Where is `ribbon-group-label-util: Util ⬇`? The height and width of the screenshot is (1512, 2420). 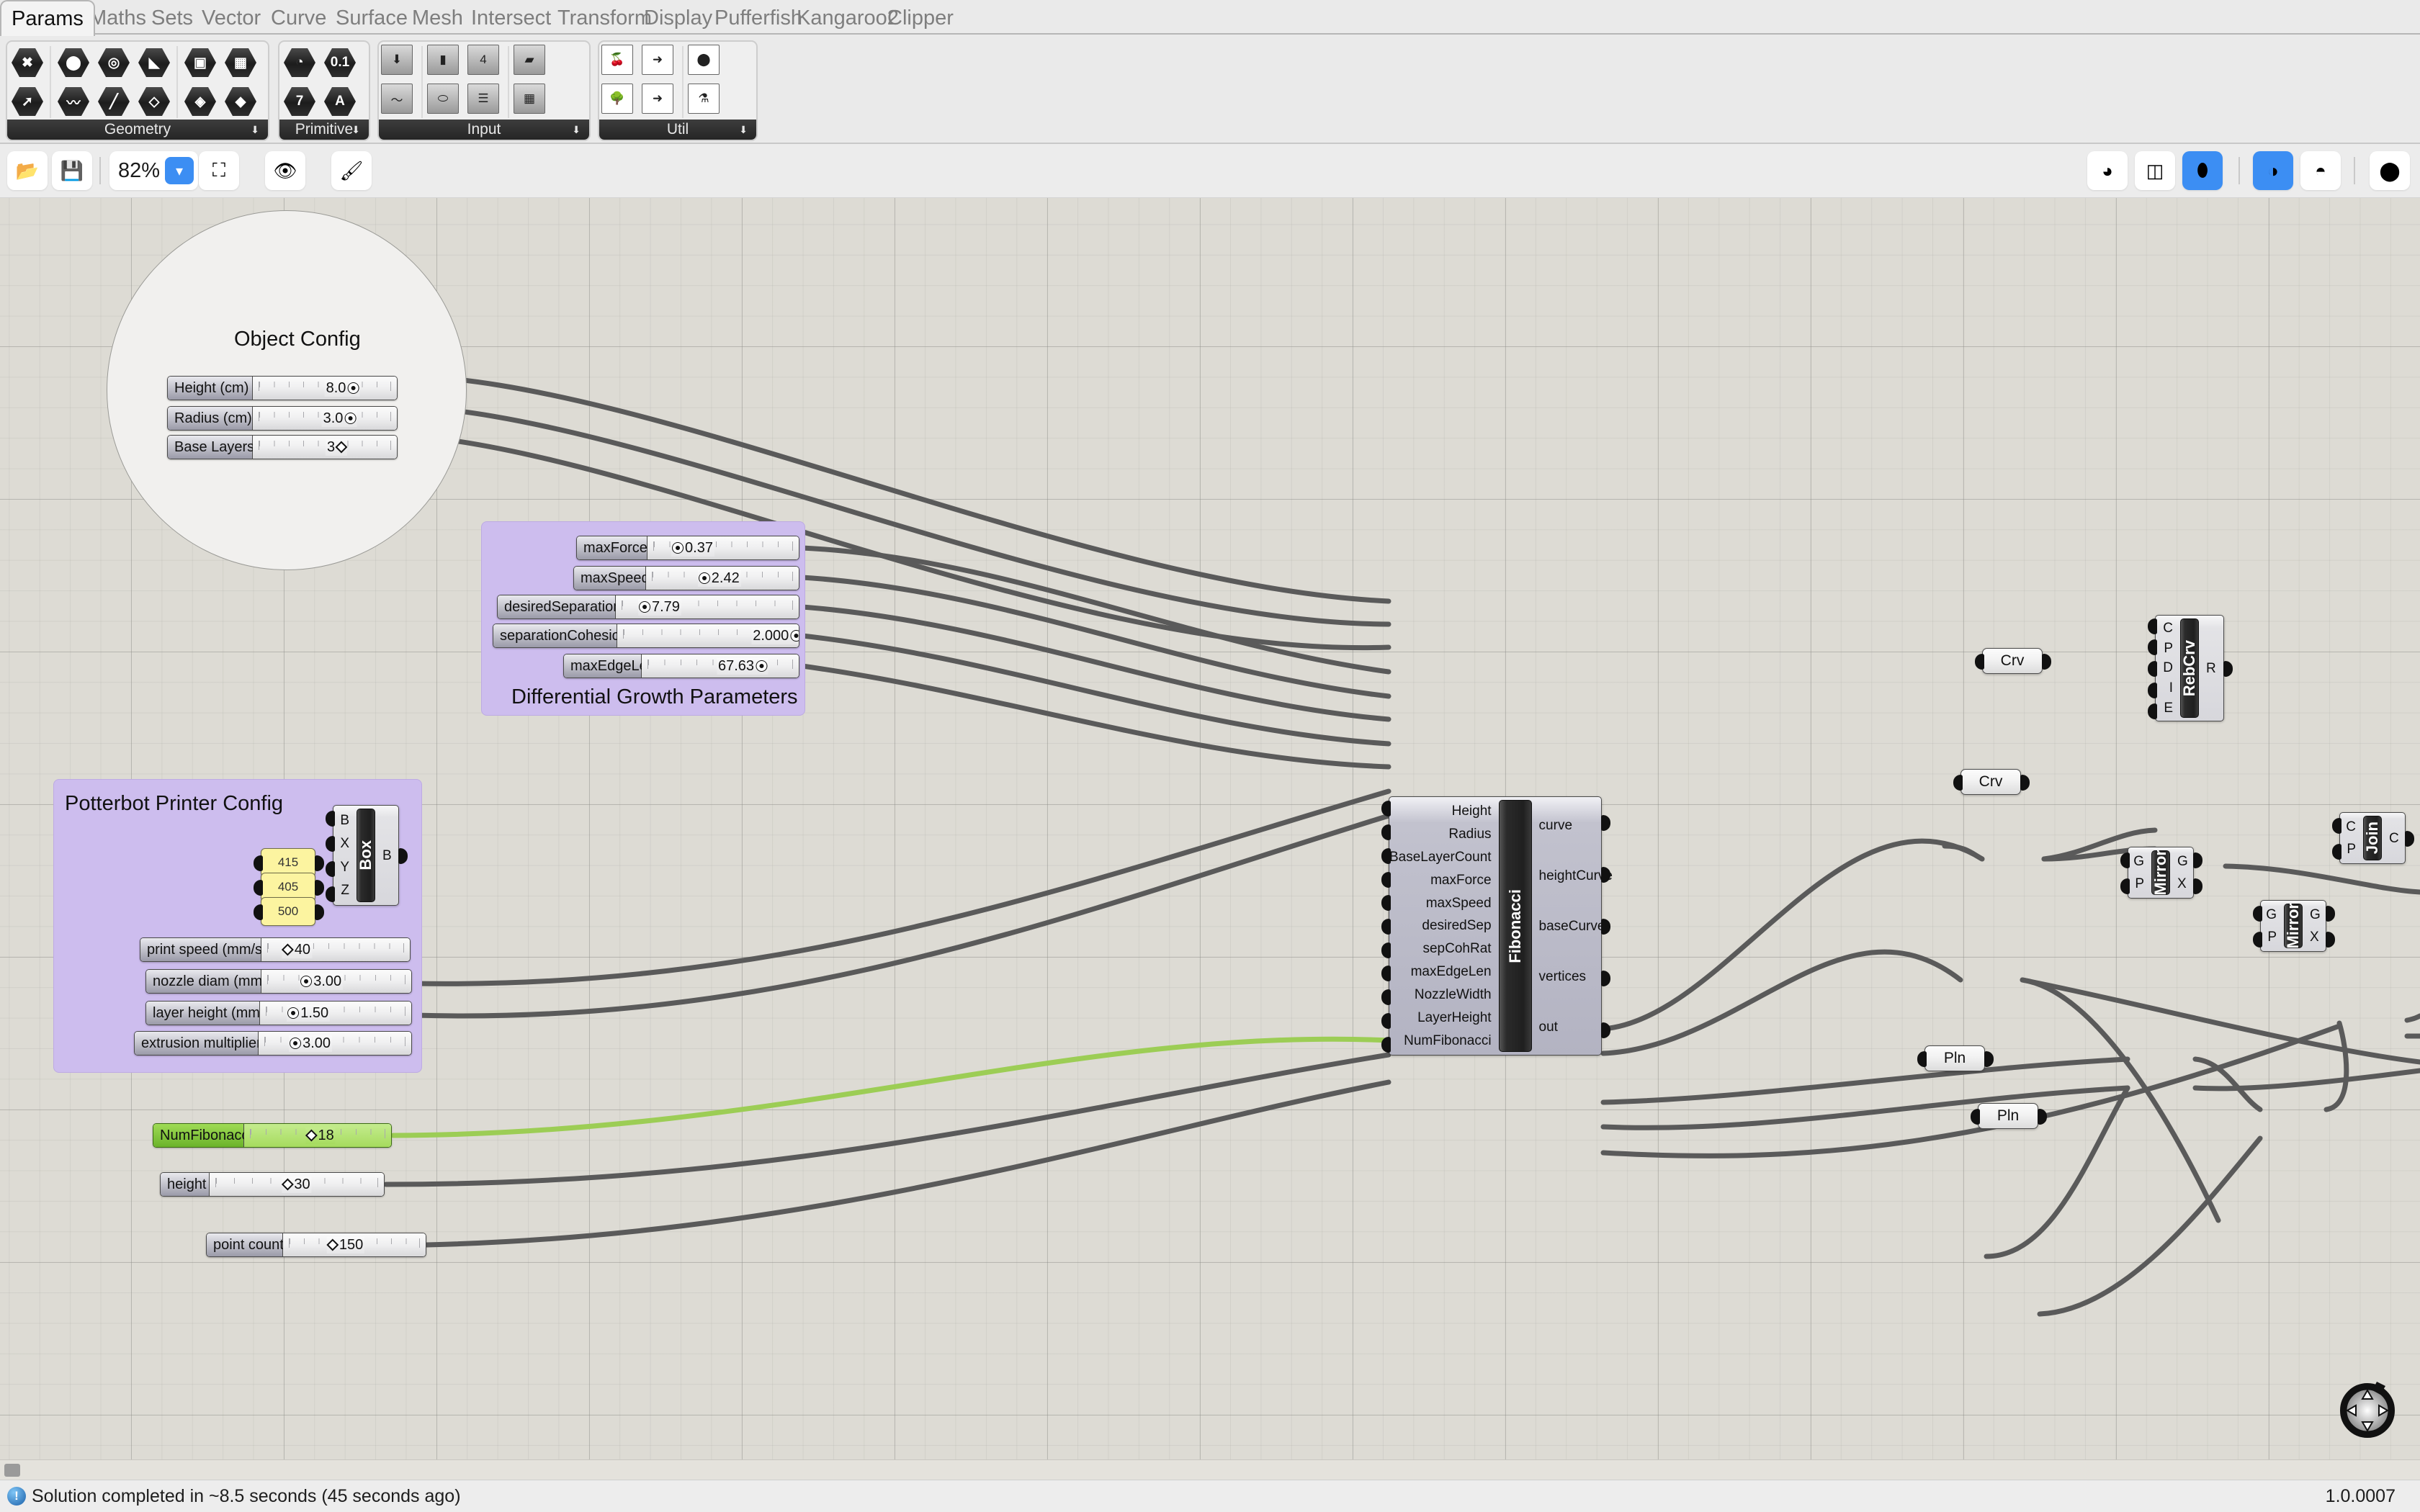
ribbon-group-label-util: Util ⬇ is located at coordinates (677, 130).